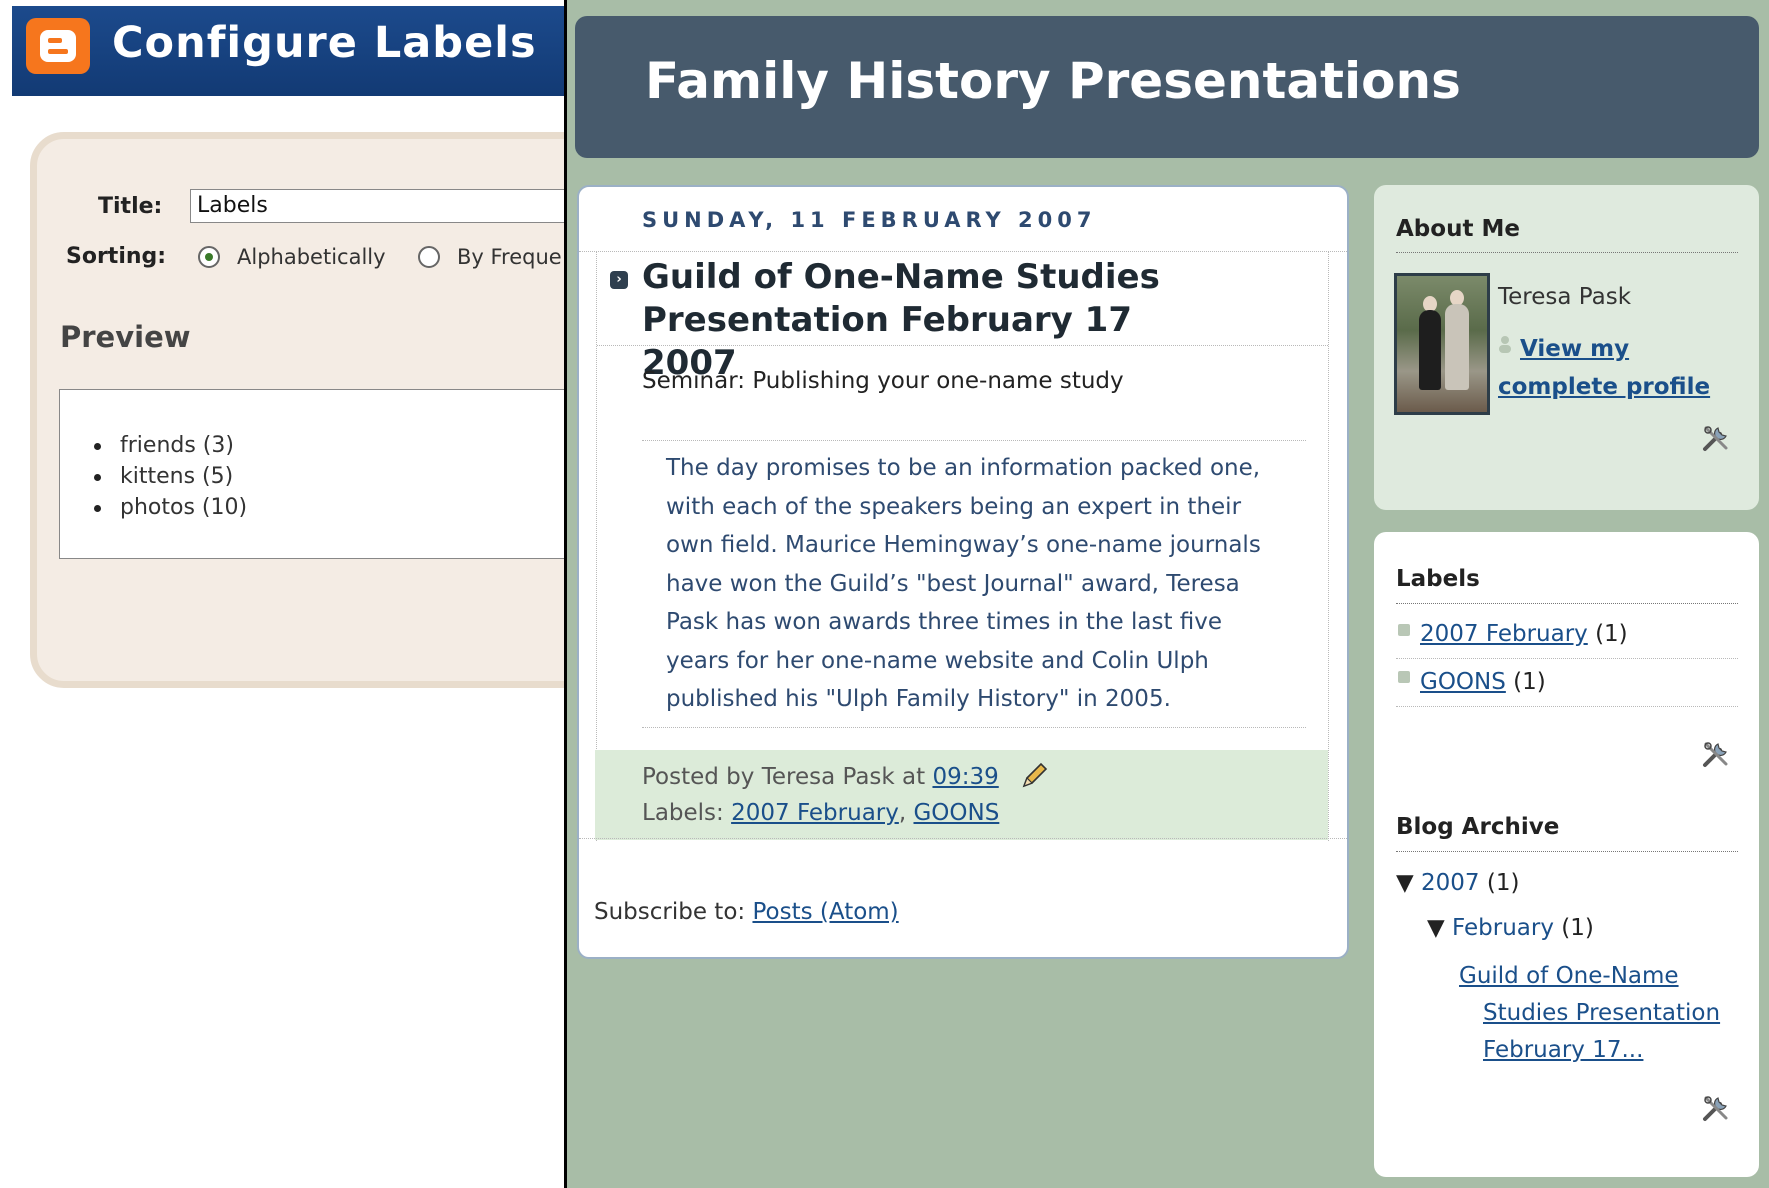 The width and height of the screenshot is (1769, 1188). What do you see at coordinates (1450, 883) in the screenshot?
I see `archive-year-link: 2007` at bounding box center [1450, 883].